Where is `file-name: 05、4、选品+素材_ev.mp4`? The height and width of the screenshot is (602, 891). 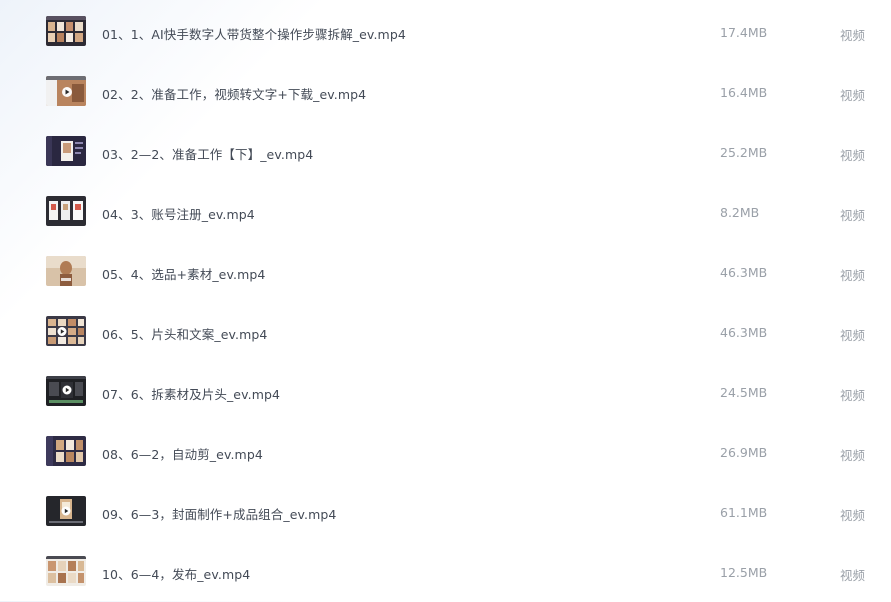
file-name: 05、4、选品+素材_ev.mp4 is located at coordinates (183, 273).